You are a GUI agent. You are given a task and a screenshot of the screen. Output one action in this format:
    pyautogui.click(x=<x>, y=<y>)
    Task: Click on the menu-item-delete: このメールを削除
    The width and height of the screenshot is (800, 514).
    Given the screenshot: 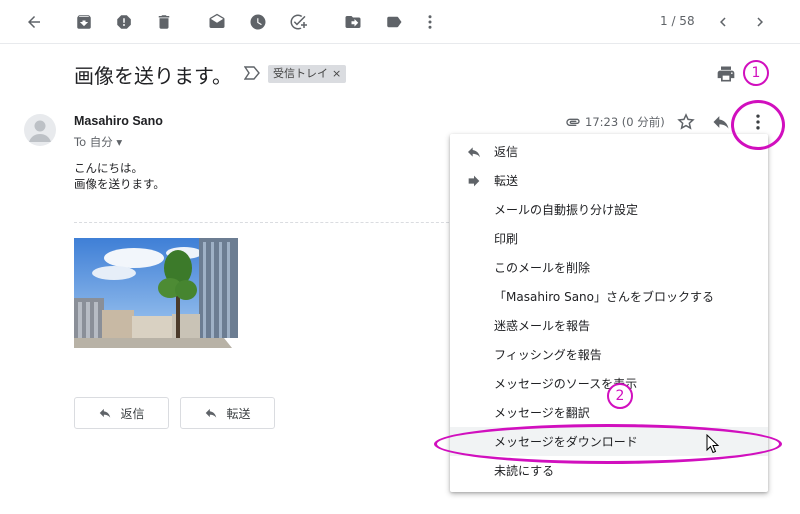 What is the action you would take?
    pyautogui.click(x=609, y=267)
    